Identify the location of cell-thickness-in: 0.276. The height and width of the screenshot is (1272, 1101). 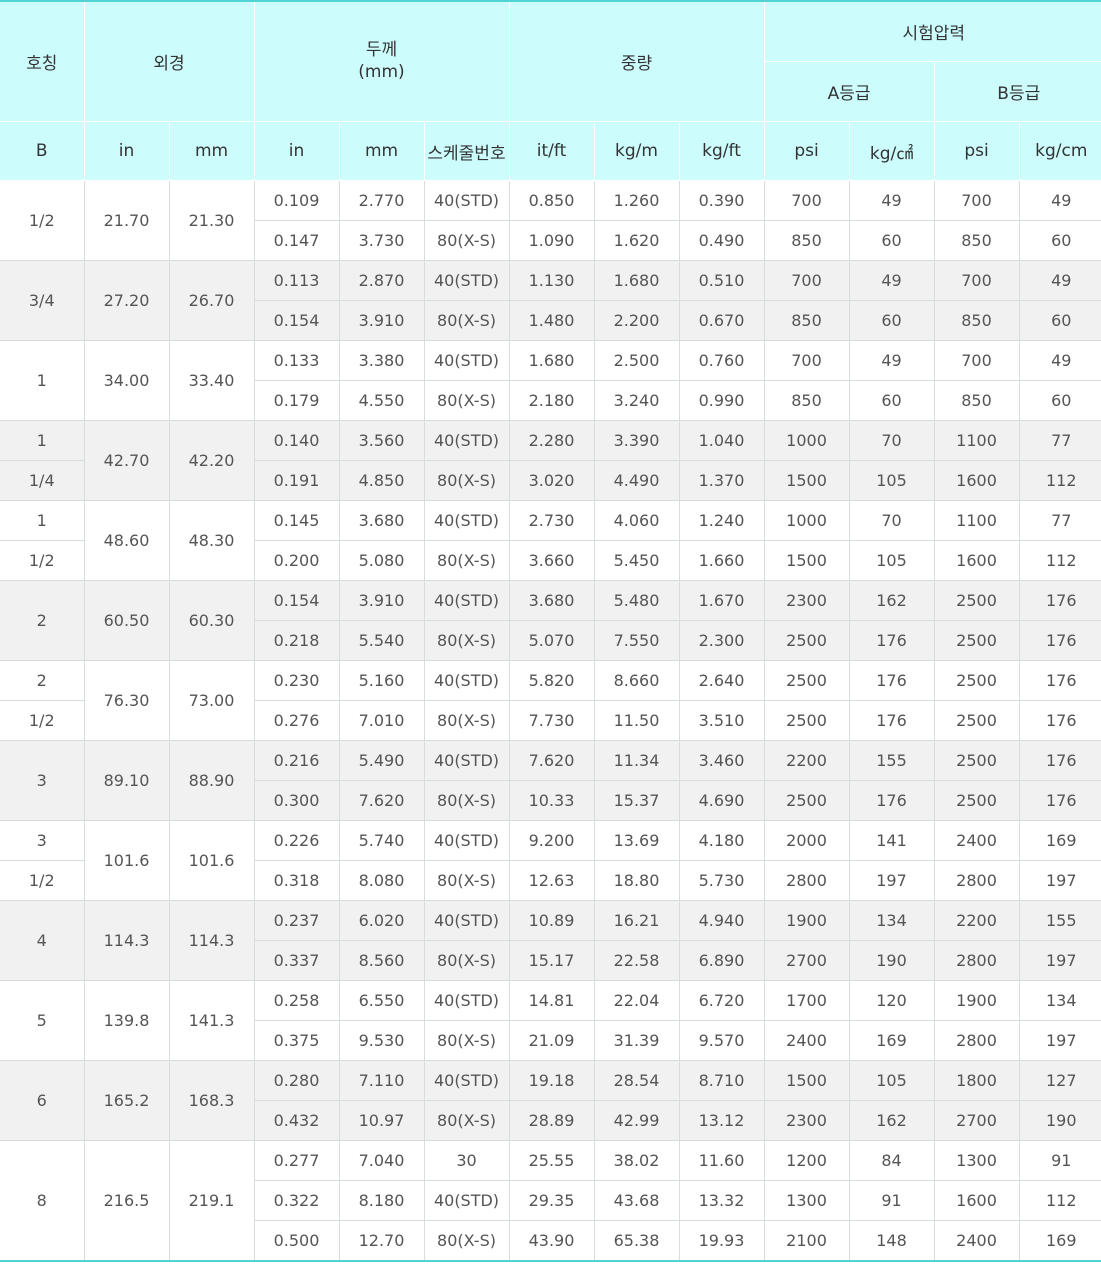
(296, 720).